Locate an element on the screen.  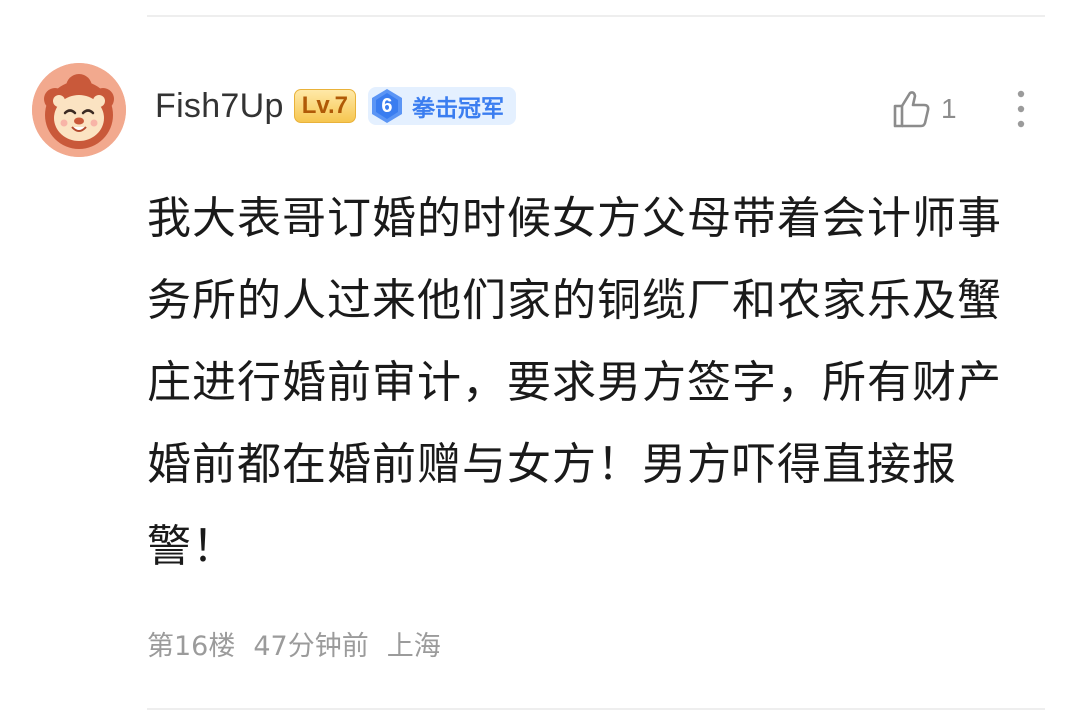
lion-avatar-icon is located at coordinates (79, 110).